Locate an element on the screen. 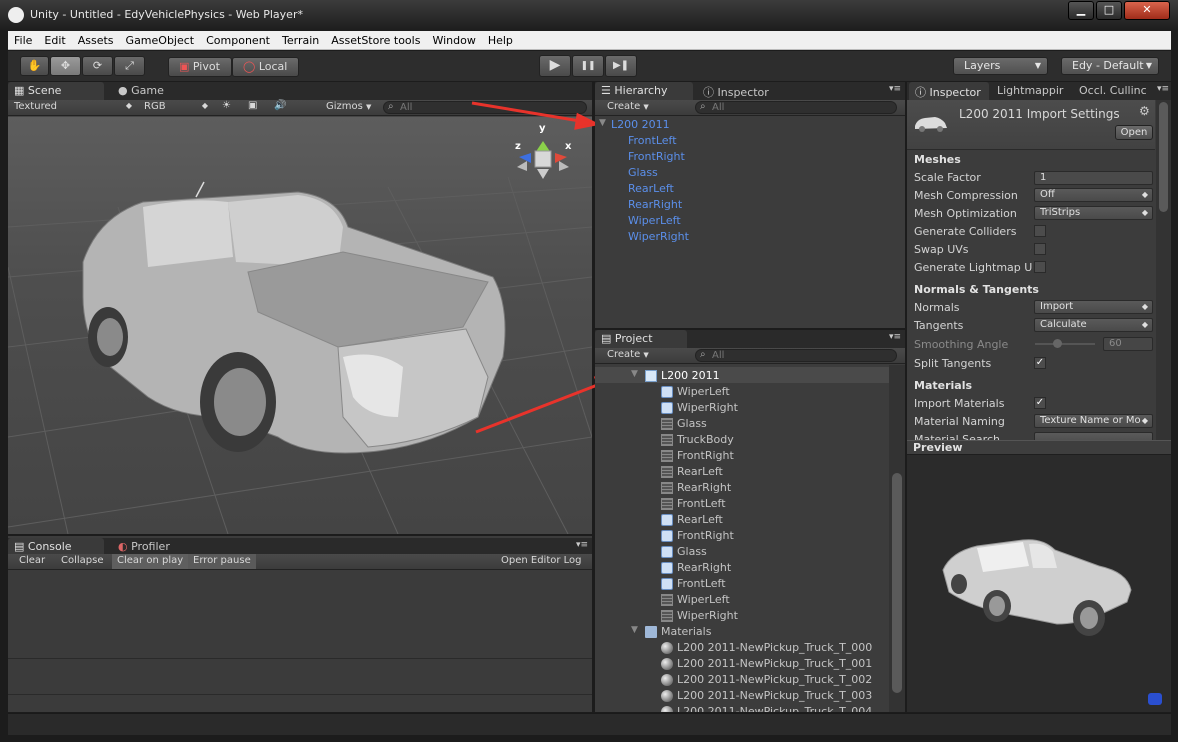 The height and width of the screenshot is (742, 1178). tab-inspector-secondary: ⓘ Inspector is located at coordinates (742, 91).